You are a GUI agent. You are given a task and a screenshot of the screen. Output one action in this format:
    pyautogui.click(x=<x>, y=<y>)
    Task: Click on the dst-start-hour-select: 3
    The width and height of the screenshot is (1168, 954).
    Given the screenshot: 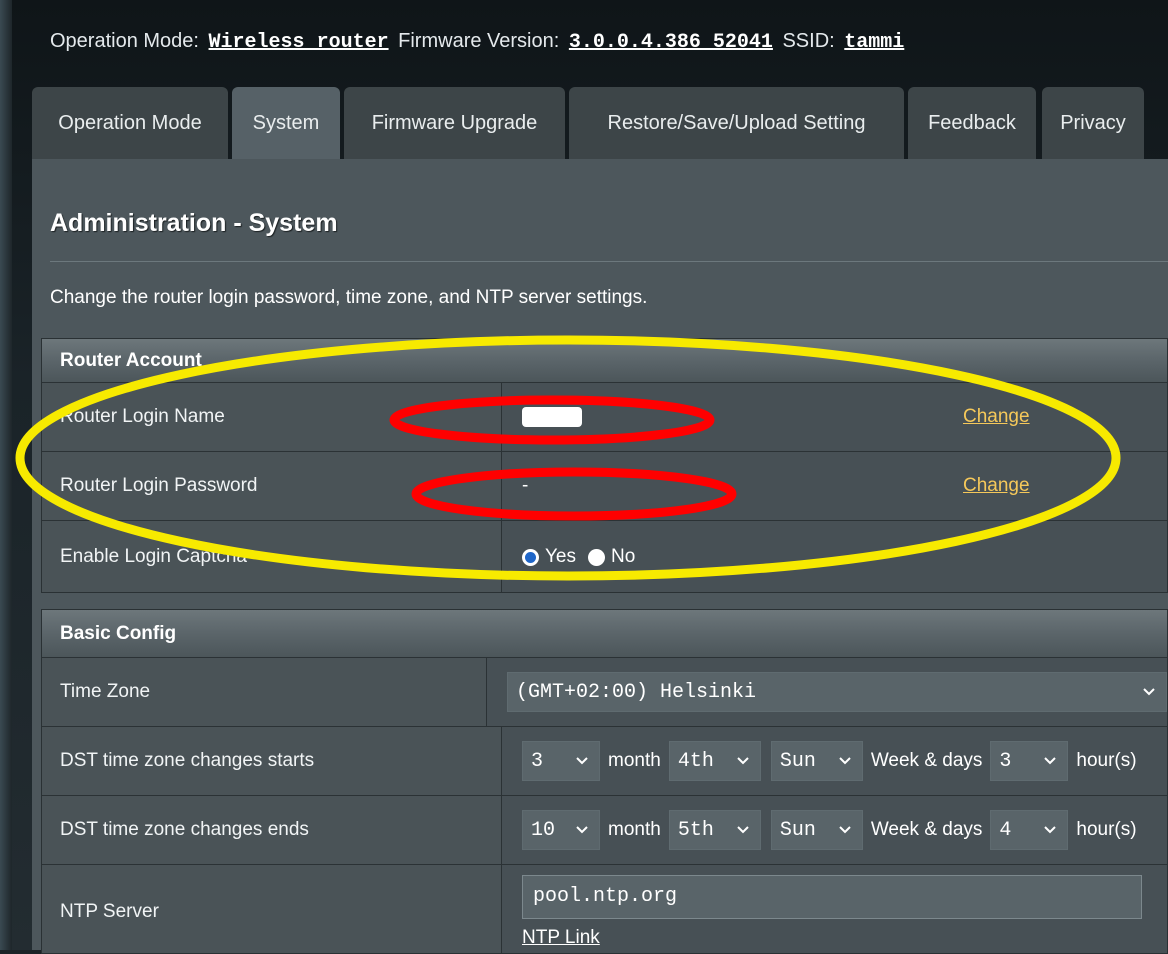 What is the action you would take?
    pyautogui.click(x=1029, y=761)
    